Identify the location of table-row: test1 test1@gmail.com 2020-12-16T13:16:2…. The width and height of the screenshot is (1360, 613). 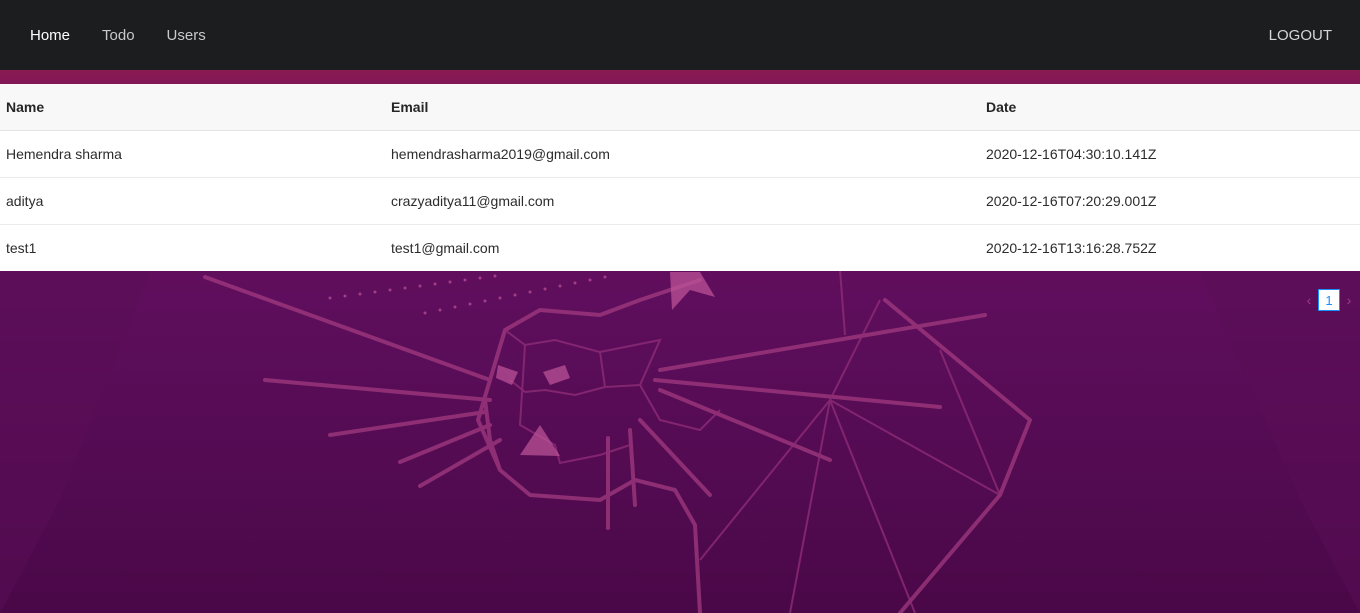
(680, 248).